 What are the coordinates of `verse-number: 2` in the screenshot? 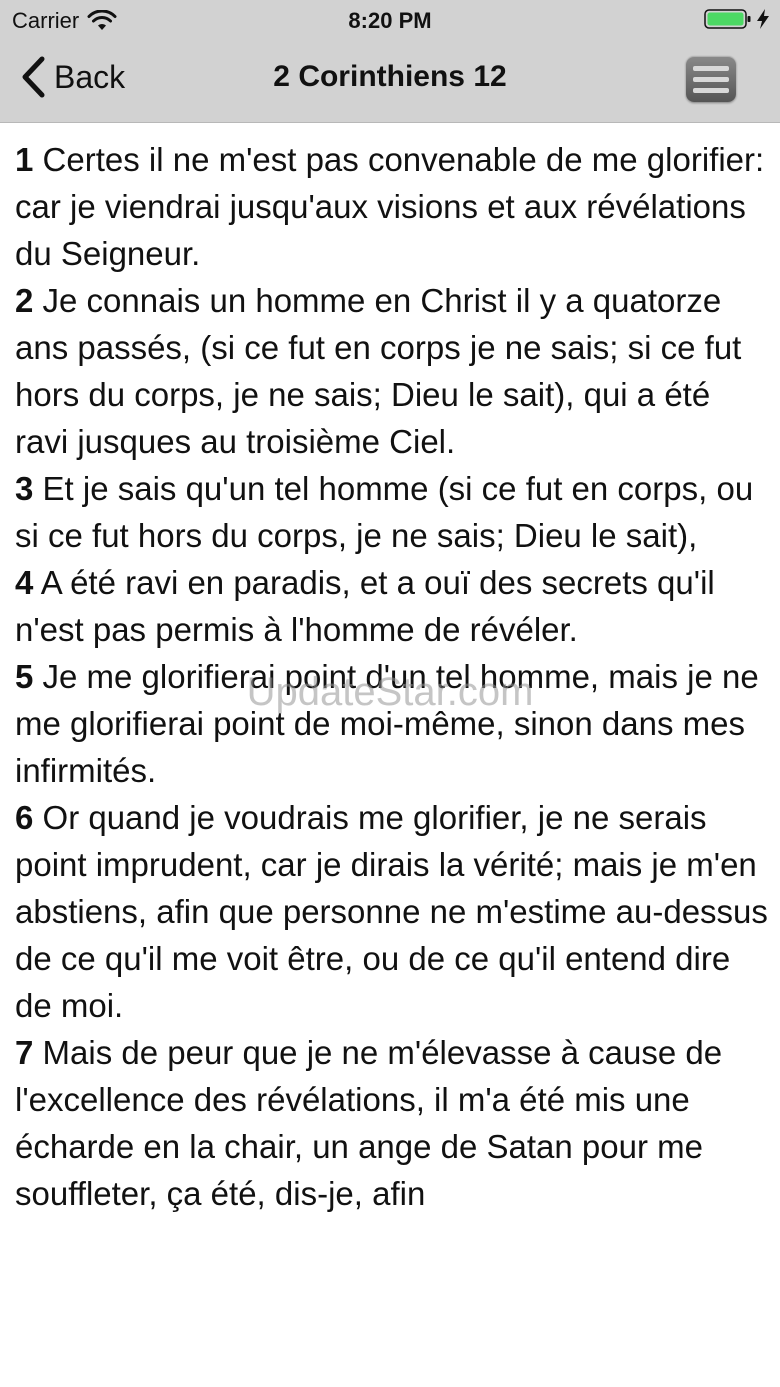 It's located at (24, 300).